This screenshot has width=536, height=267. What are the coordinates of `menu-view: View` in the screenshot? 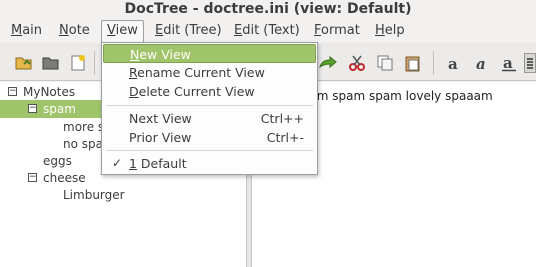 It's located at (122, 31).